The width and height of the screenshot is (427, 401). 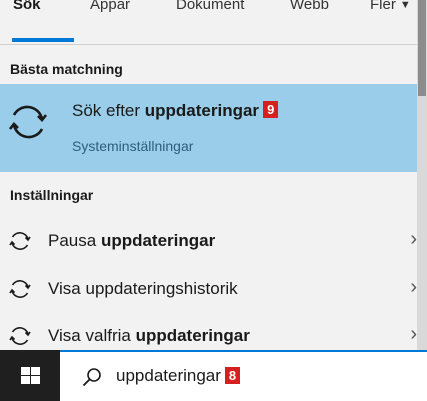 I want to click on tab-webb: Webb, so click(x=309, y=6).